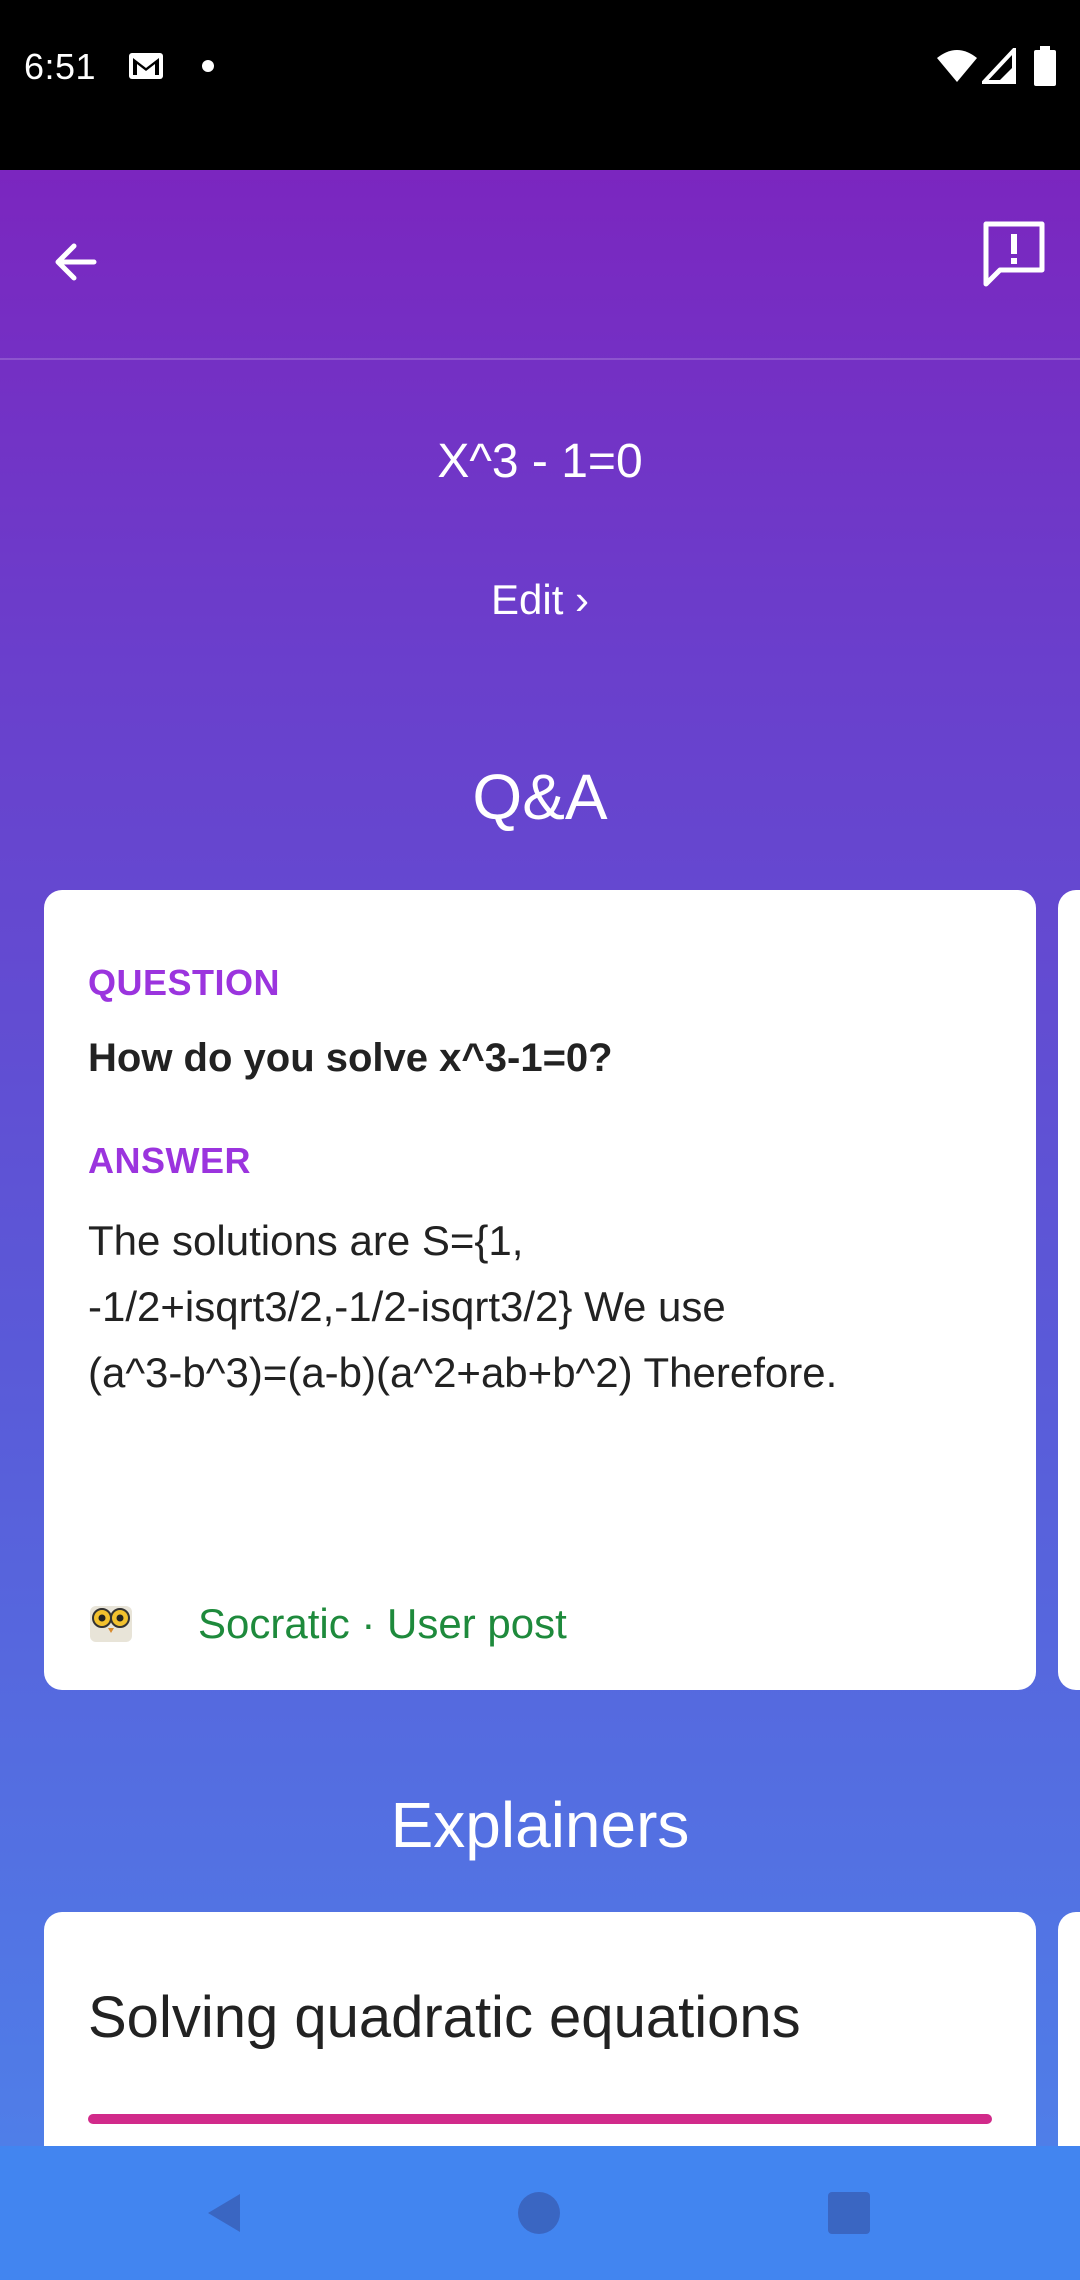  I want to click on question-text: How do you solve x^3-1=0?, so click(350, 1058).